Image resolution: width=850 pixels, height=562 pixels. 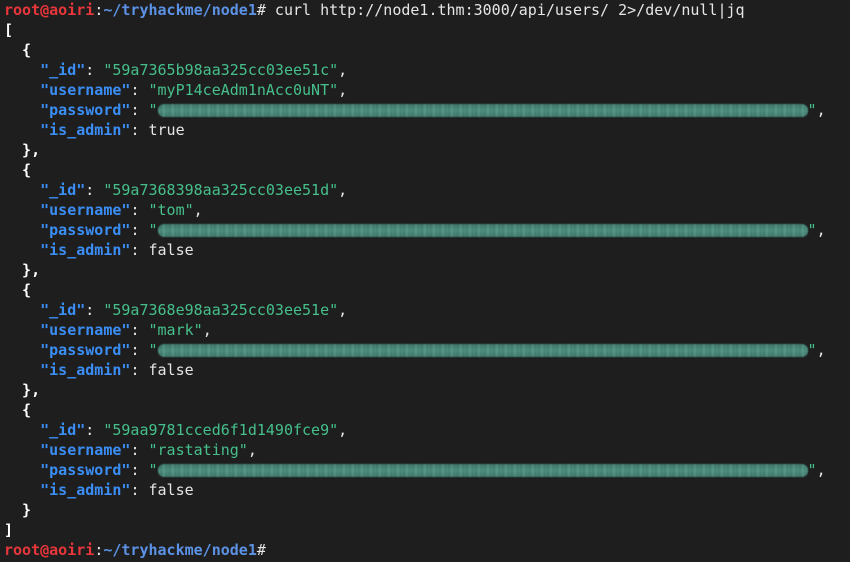 I want to click on user-id-value: "59aa9781cced6f1d1490fce9", so click(x=221, y=430).